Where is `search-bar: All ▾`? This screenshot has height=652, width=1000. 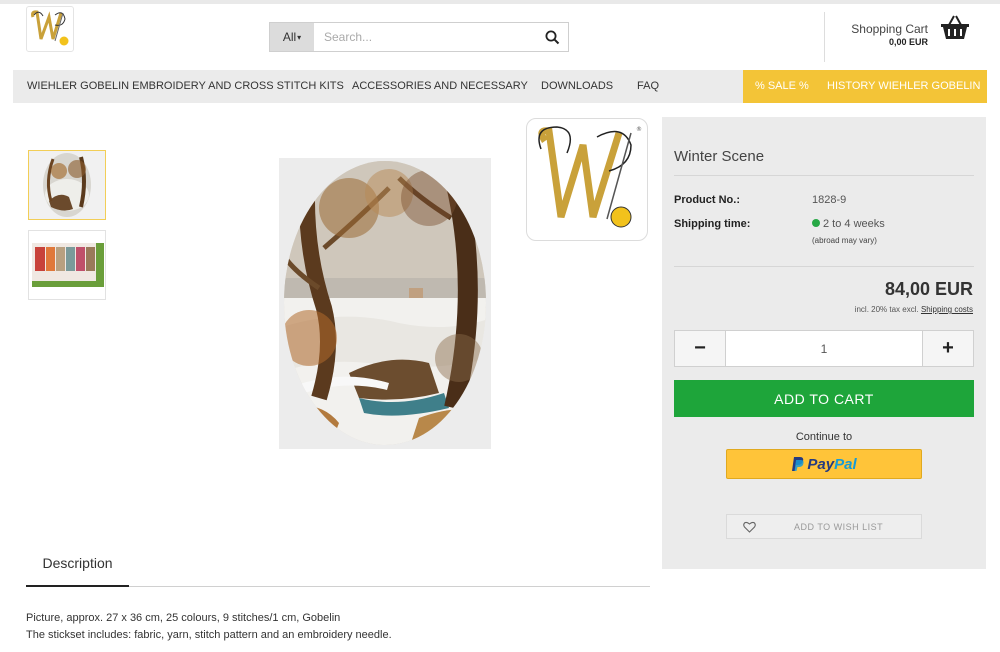 search-bar: All ▾ is located at coordinates (419, 37).